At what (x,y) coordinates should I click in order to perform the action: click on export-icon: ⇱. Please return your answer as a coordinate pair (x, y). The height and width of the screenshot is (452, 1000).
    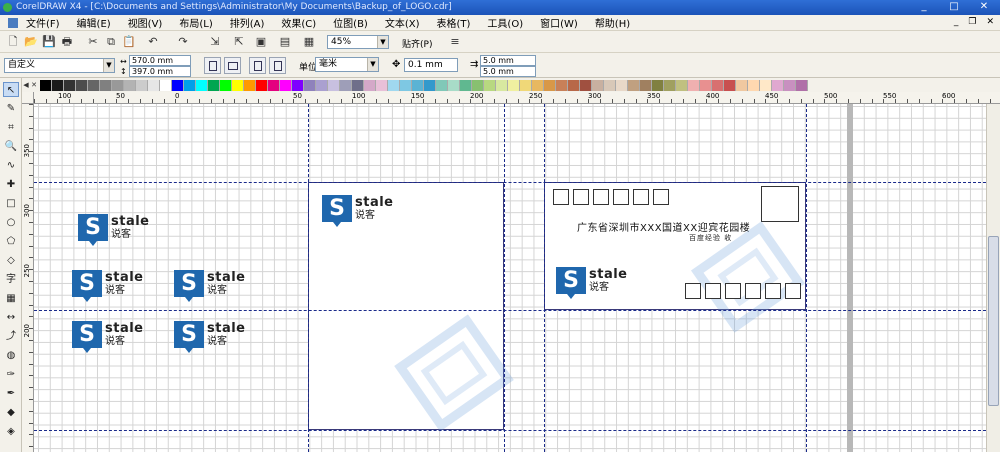
    Looking at the image, I should click on (239, 42).